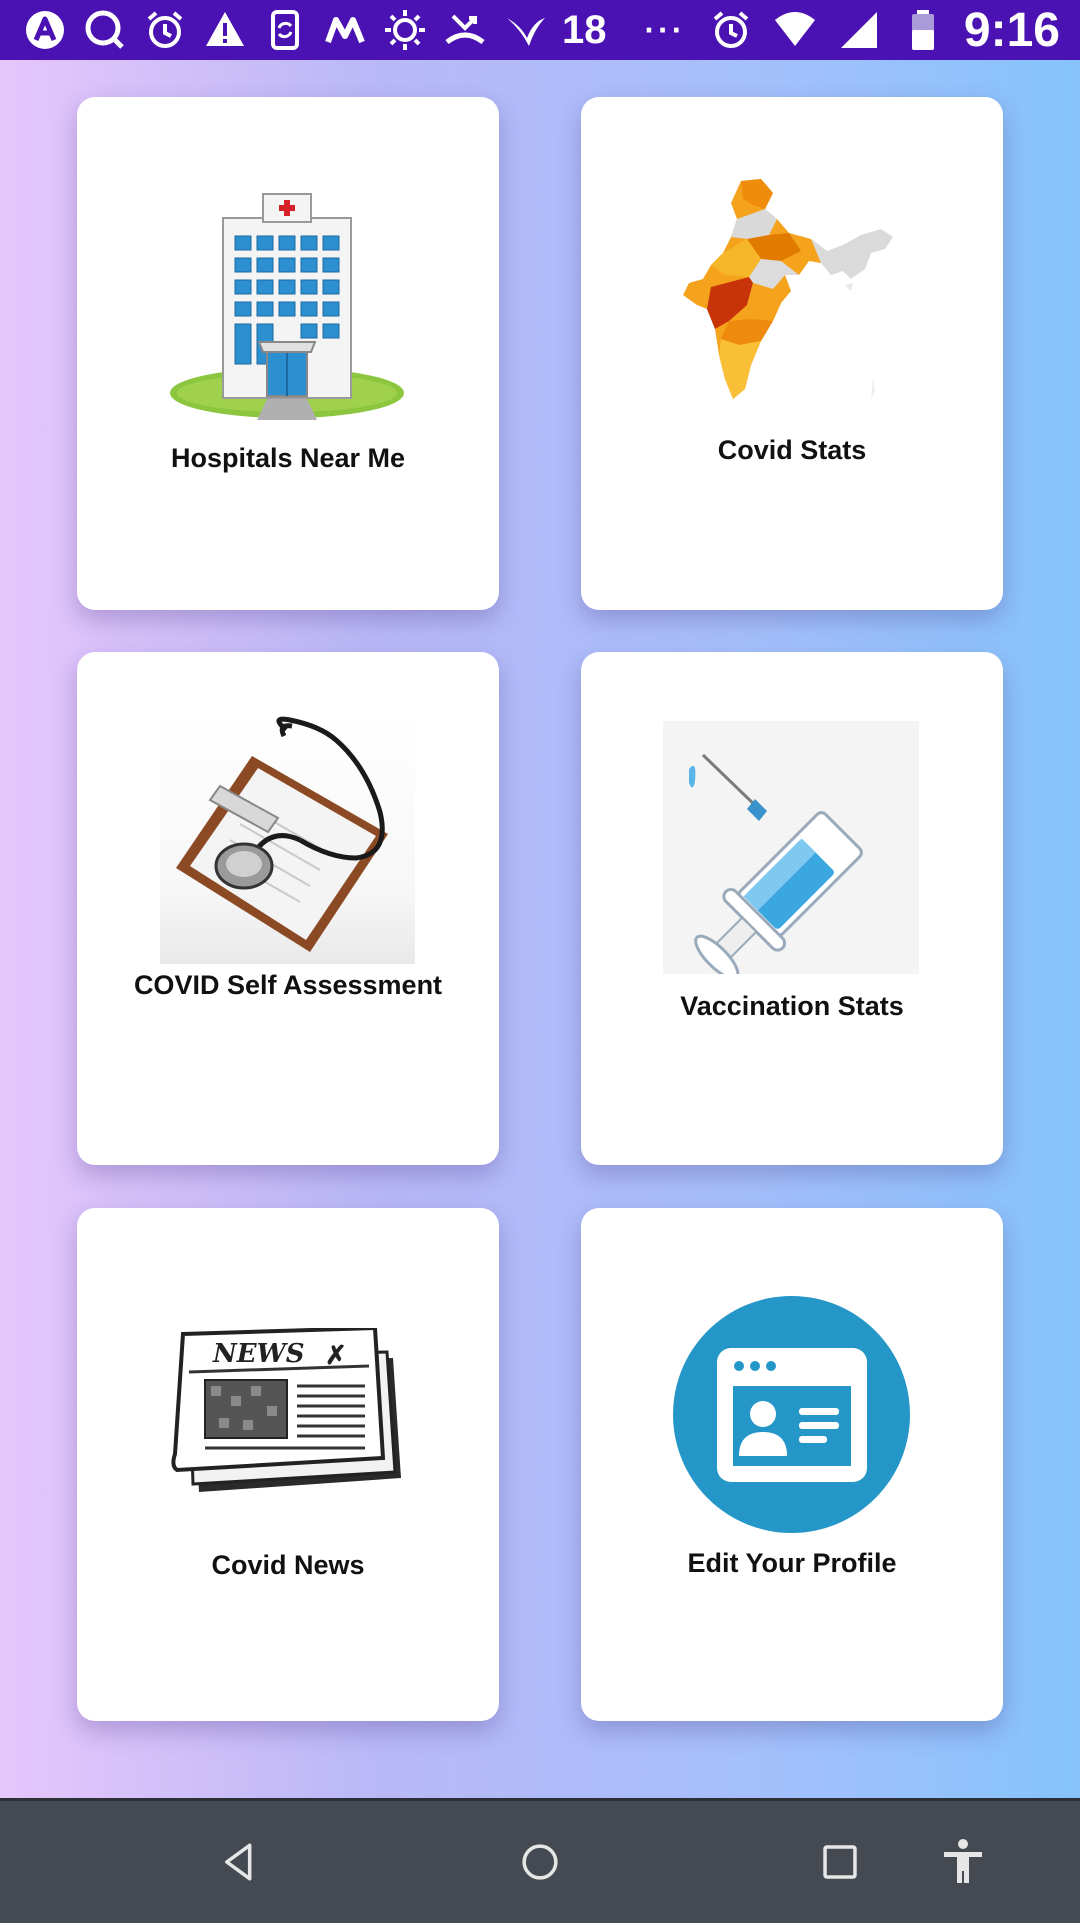  I want to click on edit-profile-card: Edit Your Profile, so click(792, 1464).